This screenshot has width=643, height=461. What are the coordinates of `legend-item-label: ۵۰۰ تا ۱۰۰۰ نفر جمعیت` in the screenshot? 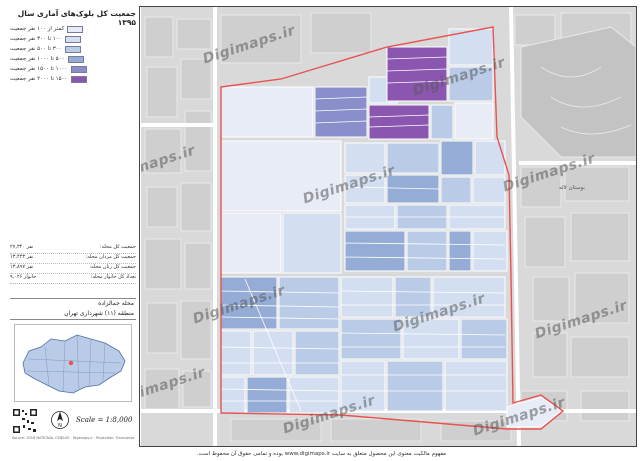 It's located at (37, 59).